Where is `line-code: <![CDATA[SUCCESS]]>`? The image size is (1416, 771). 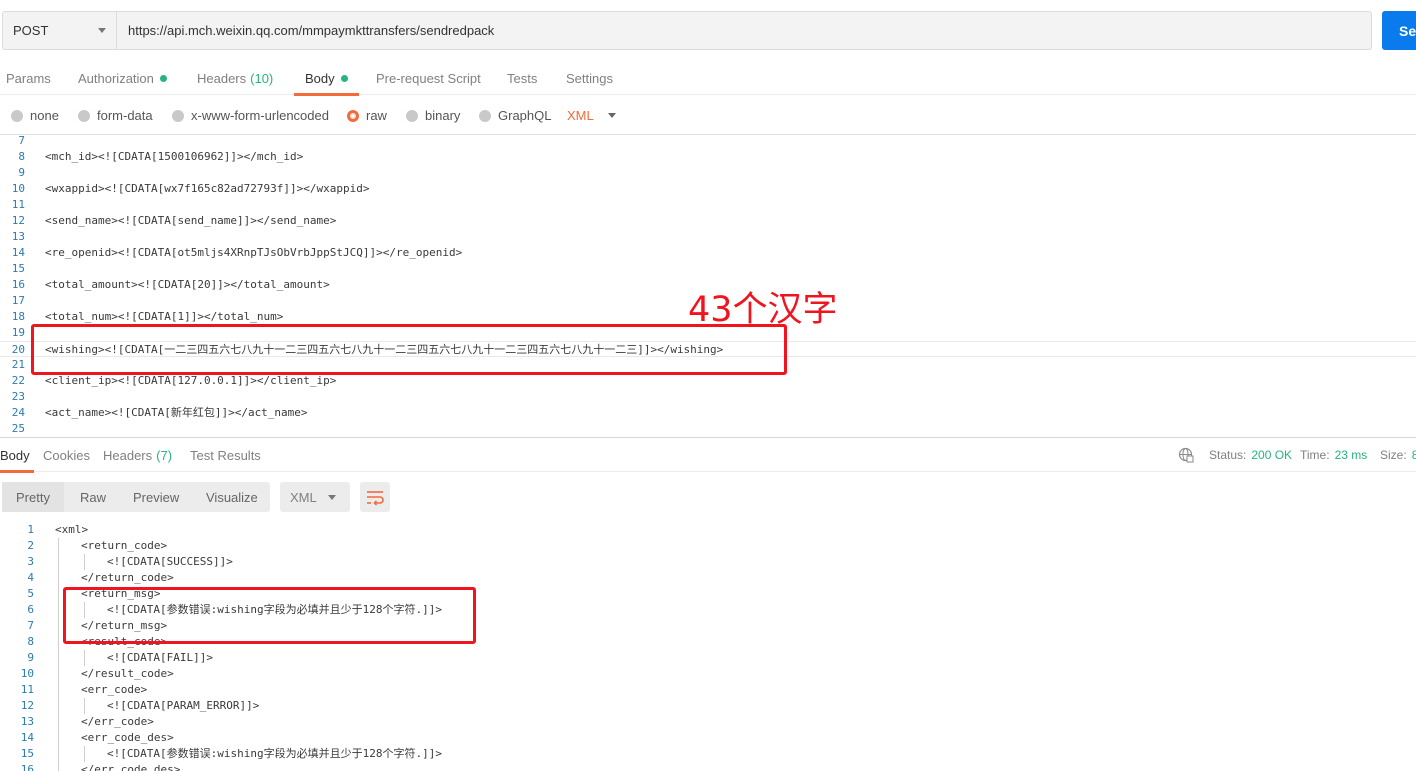
line-code: <![CDATA[SUCCESS]]> is located at coordinates (170, 561).